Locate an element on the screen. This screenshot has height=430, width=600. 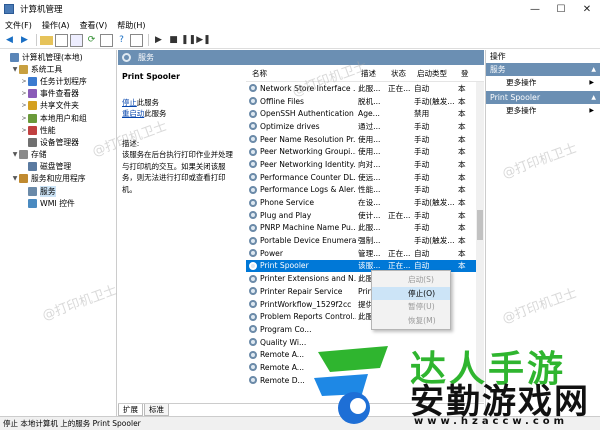
restart-icon: ▶❚ is located at coordinates (203, 40).